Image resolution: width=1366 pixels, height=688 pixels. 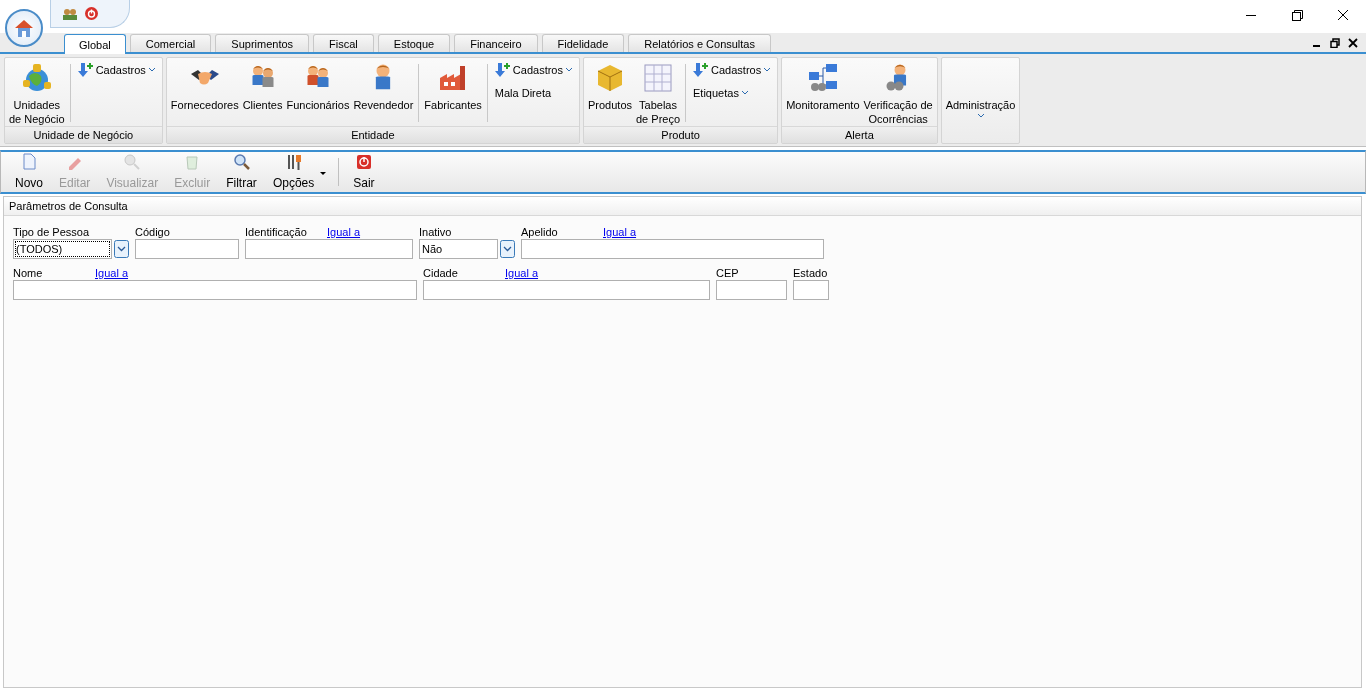 What do you see at coordinates (458, 249) in the screenshot?
I see `dropdown-field: Não` at bounding box center [458, 249].